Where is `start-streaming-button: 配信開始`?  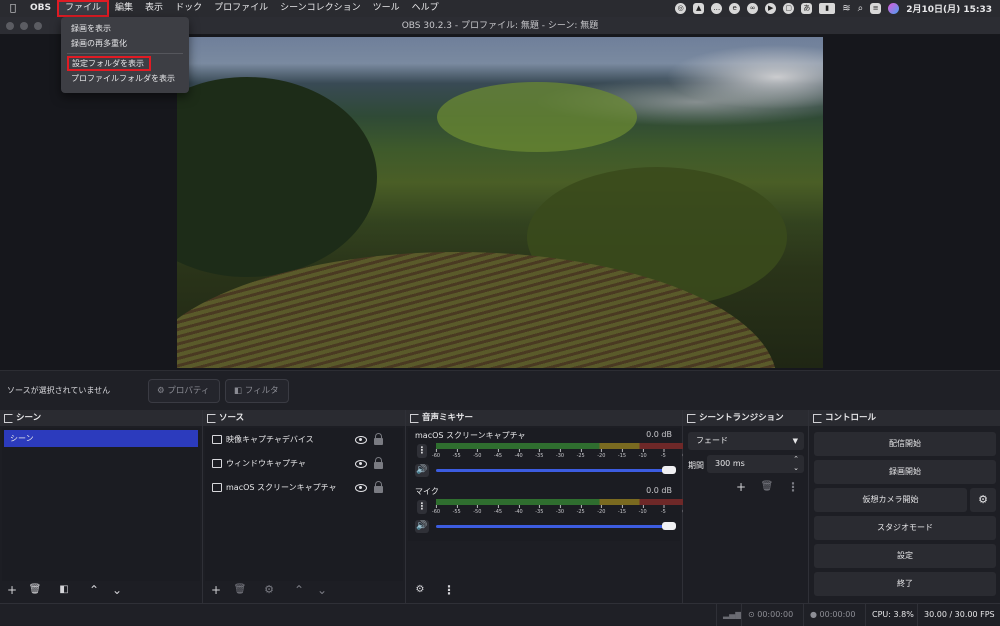
start-streaming-button: 配信開始 is located at coordinates (905, 444).